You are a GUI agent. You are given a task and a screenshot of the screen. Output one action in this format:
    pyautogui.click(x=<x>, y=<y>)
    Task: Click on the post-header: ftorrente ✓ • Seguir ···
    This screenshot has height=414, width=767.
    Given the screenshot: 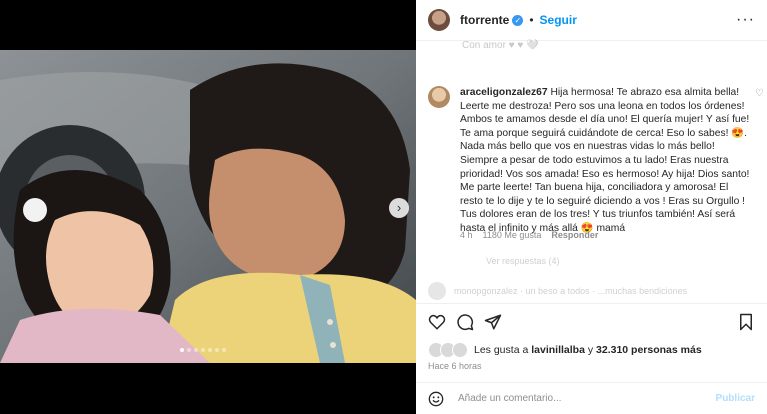 What is the action you would take?
    pyautogui.click(x=591, y=20)
    